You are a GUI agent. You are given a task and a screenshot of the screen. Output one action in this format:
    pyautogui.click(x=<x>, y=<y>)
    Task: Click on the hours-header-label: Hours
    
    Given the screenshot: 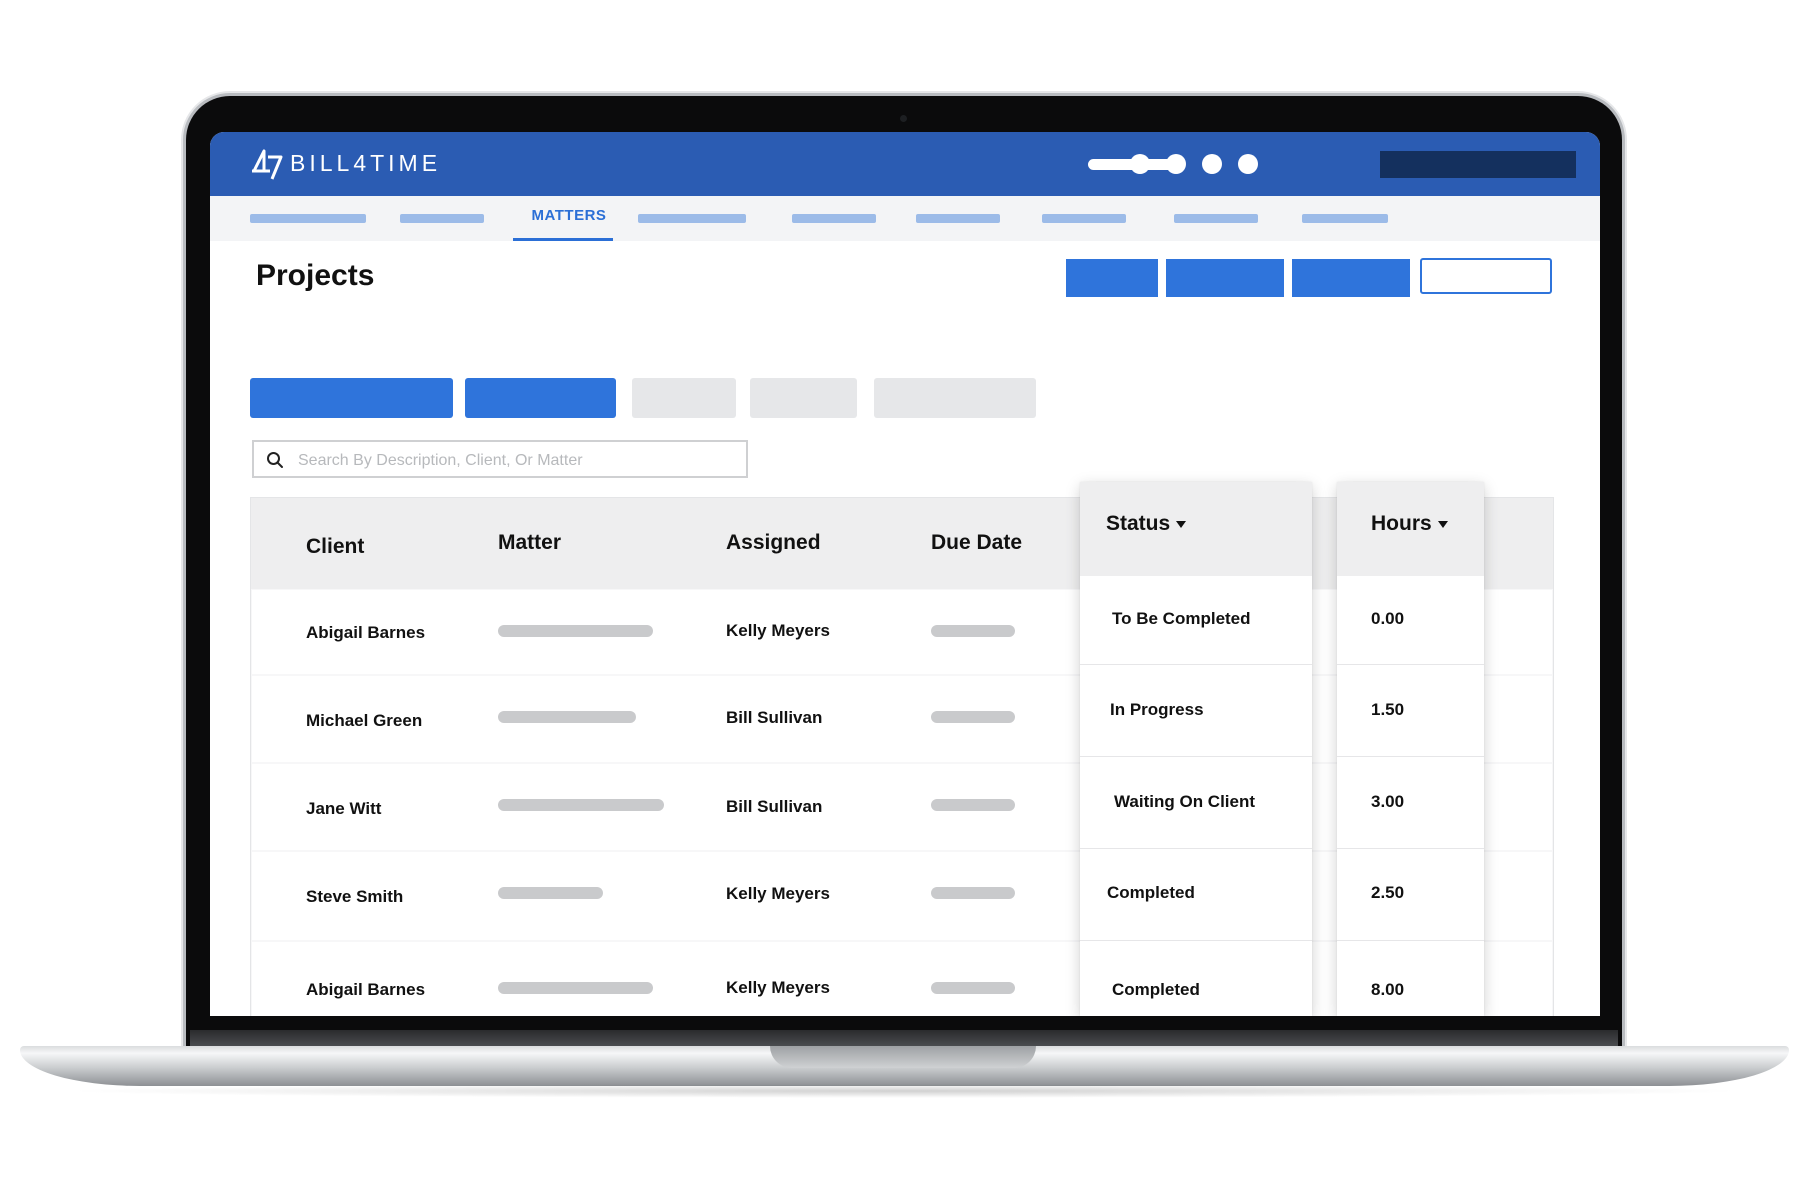 What is the action you would take?
    pyautogui.click(x=1409, y=524)
    